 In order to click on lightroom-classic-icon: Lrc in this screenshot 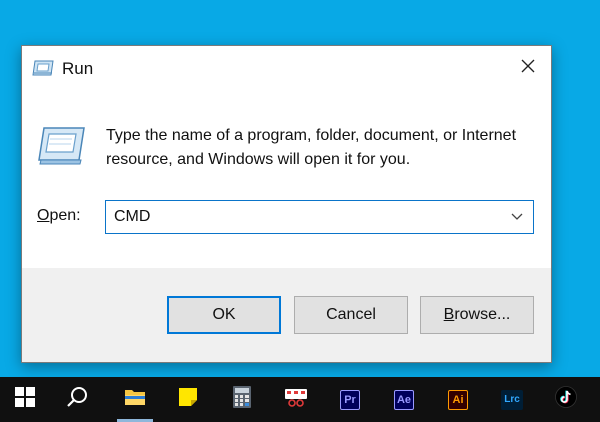, I will do `click(512, 399)`.